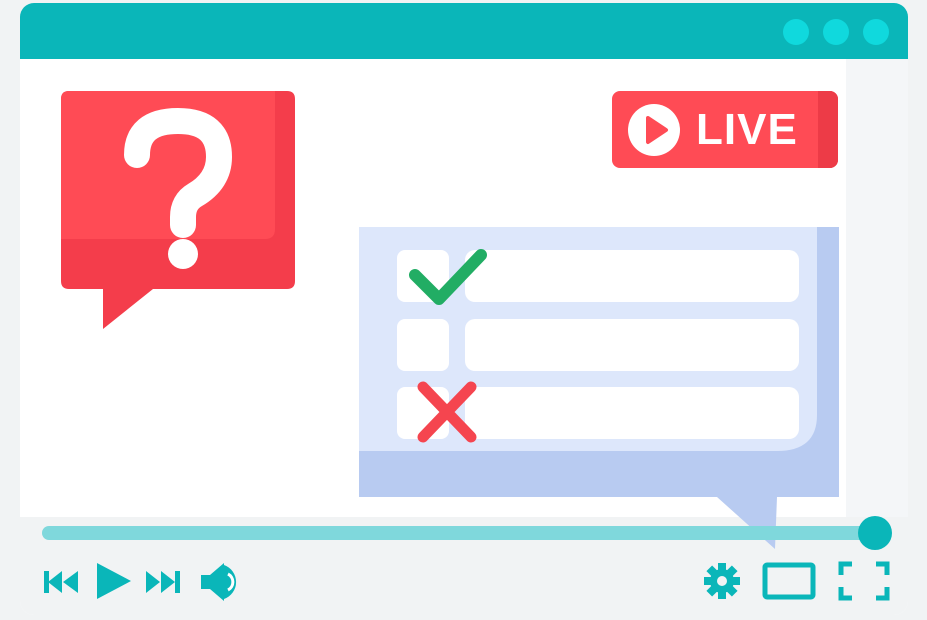 This screenshot has width=927, height=620. What do you see at coordinates (747, 129) in the screenshot?
I see `live-label: LIVE` at bounding box center [747, 129].